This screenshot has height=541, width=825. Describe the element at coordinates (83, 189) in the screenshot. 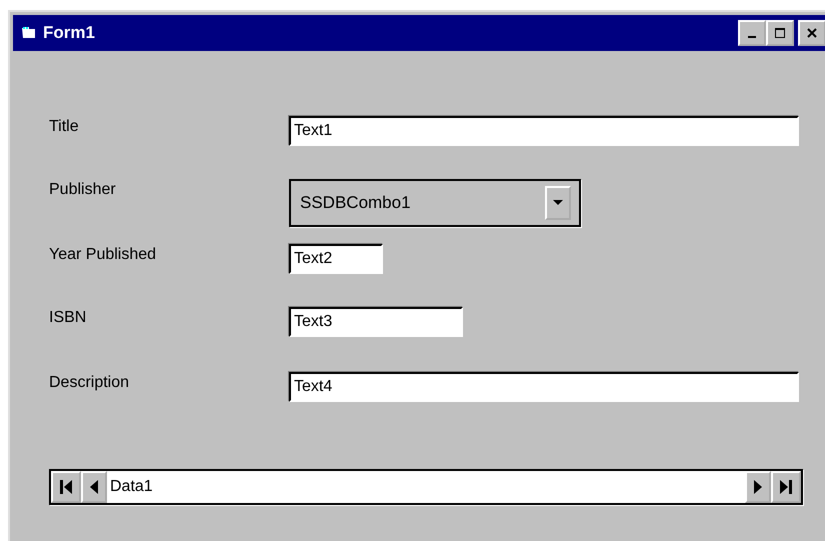

I see `field-label: Publisher` at that location.